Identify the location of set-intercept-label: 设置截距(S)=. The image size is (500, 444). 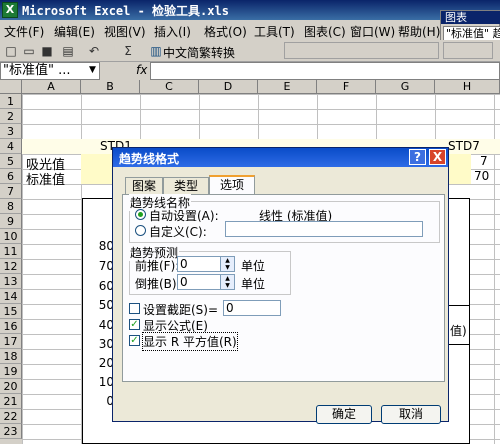
(180, 309).